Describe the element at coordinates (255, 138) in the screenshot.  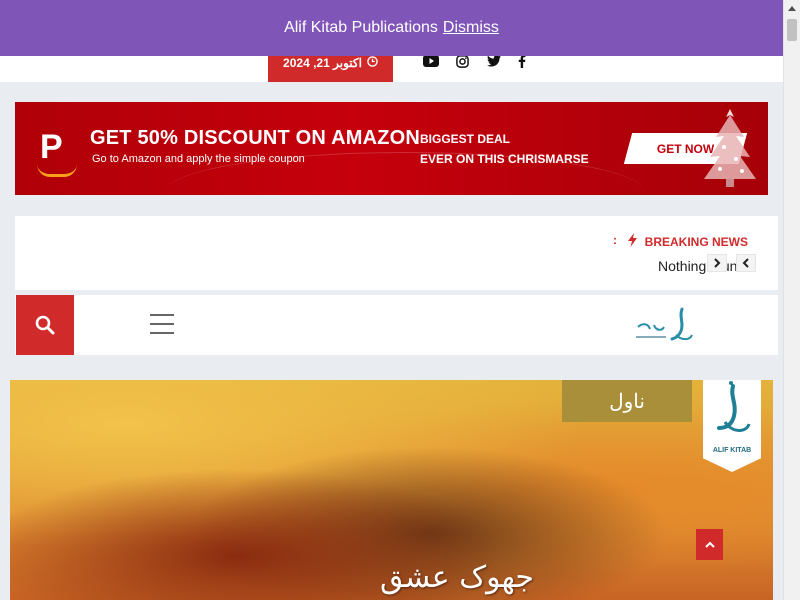
I see `ad-headline: GET 50% DISCOUNT ON AMAZON` at that location.